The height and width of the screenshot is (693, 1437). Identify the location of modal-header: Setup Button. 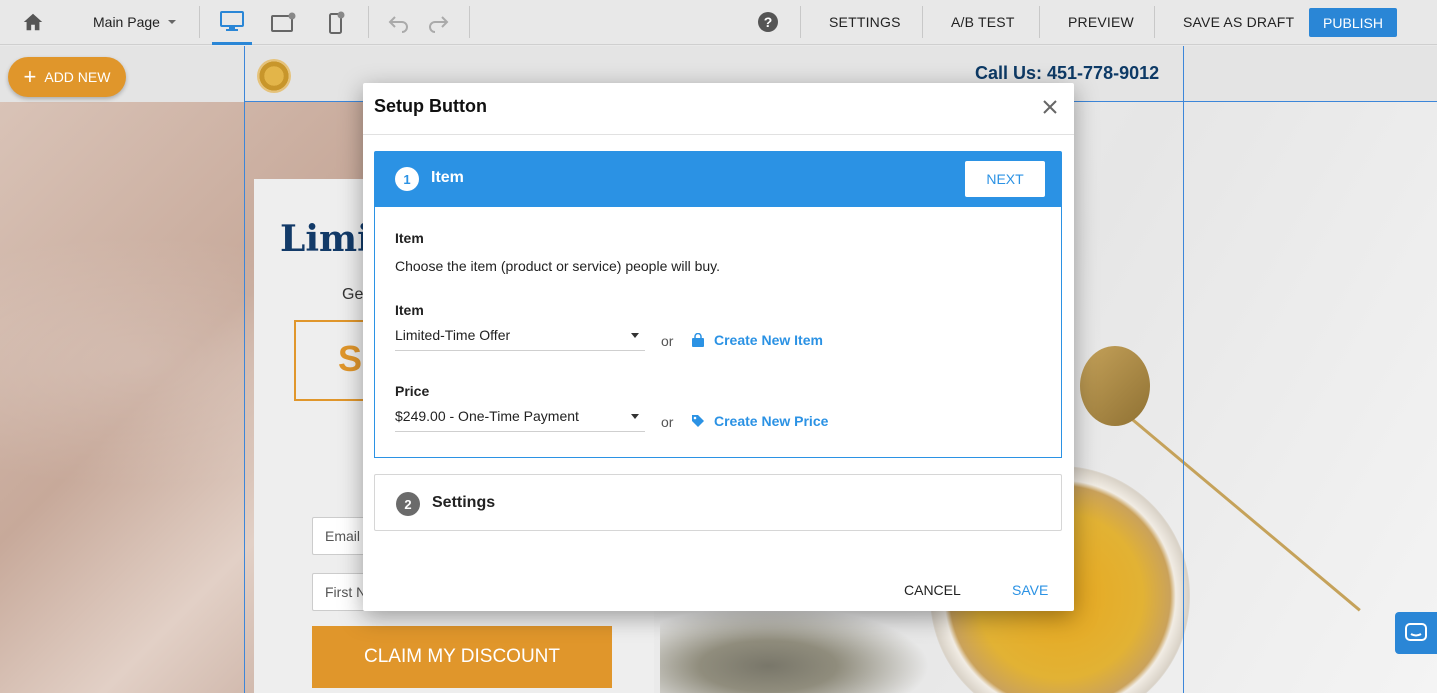
(718, 109).